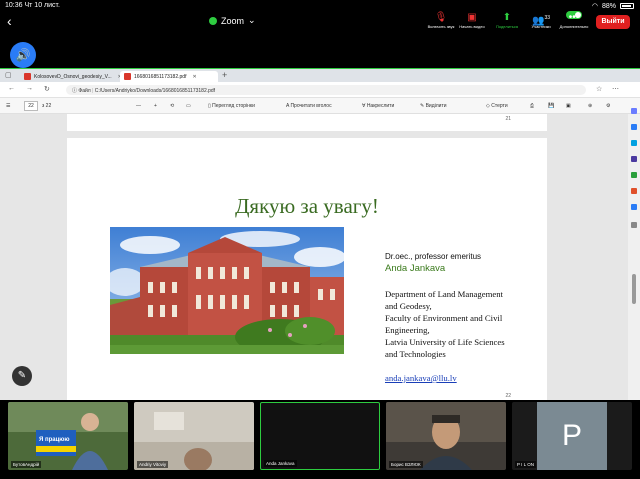 This screenshot has height=479, width=640. What do you see at coordinates (288, 106) in the screenshot?
I see `read-aloud-icon: A` at bounding box center [288, 106].